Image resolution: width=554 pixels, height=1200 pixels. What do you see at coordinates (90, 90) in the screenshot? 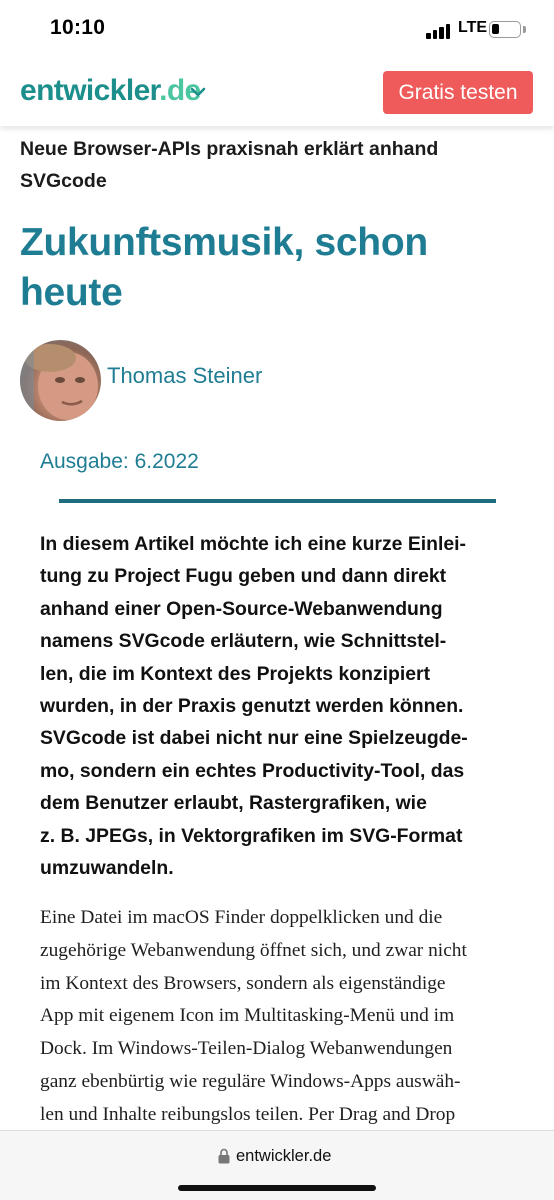
I see `logo-text-main: entwickler` at bounding box center [90, 90].